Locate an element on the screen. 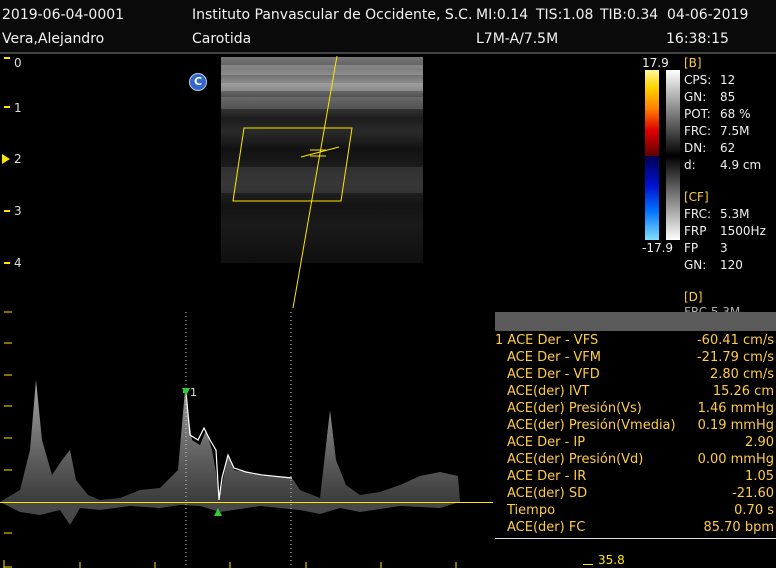 The width and height of the screenshot is (776, 568). measurement-value: 0.19 mmHg is located at coordinates (735, 425).